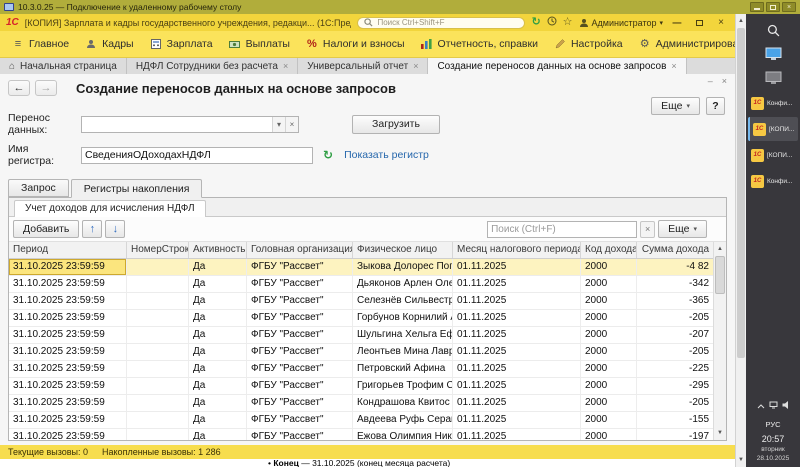 This screenshot has height=467, width=800. I want to click on menu-item-salary: Зарплата, so click(181, 44).